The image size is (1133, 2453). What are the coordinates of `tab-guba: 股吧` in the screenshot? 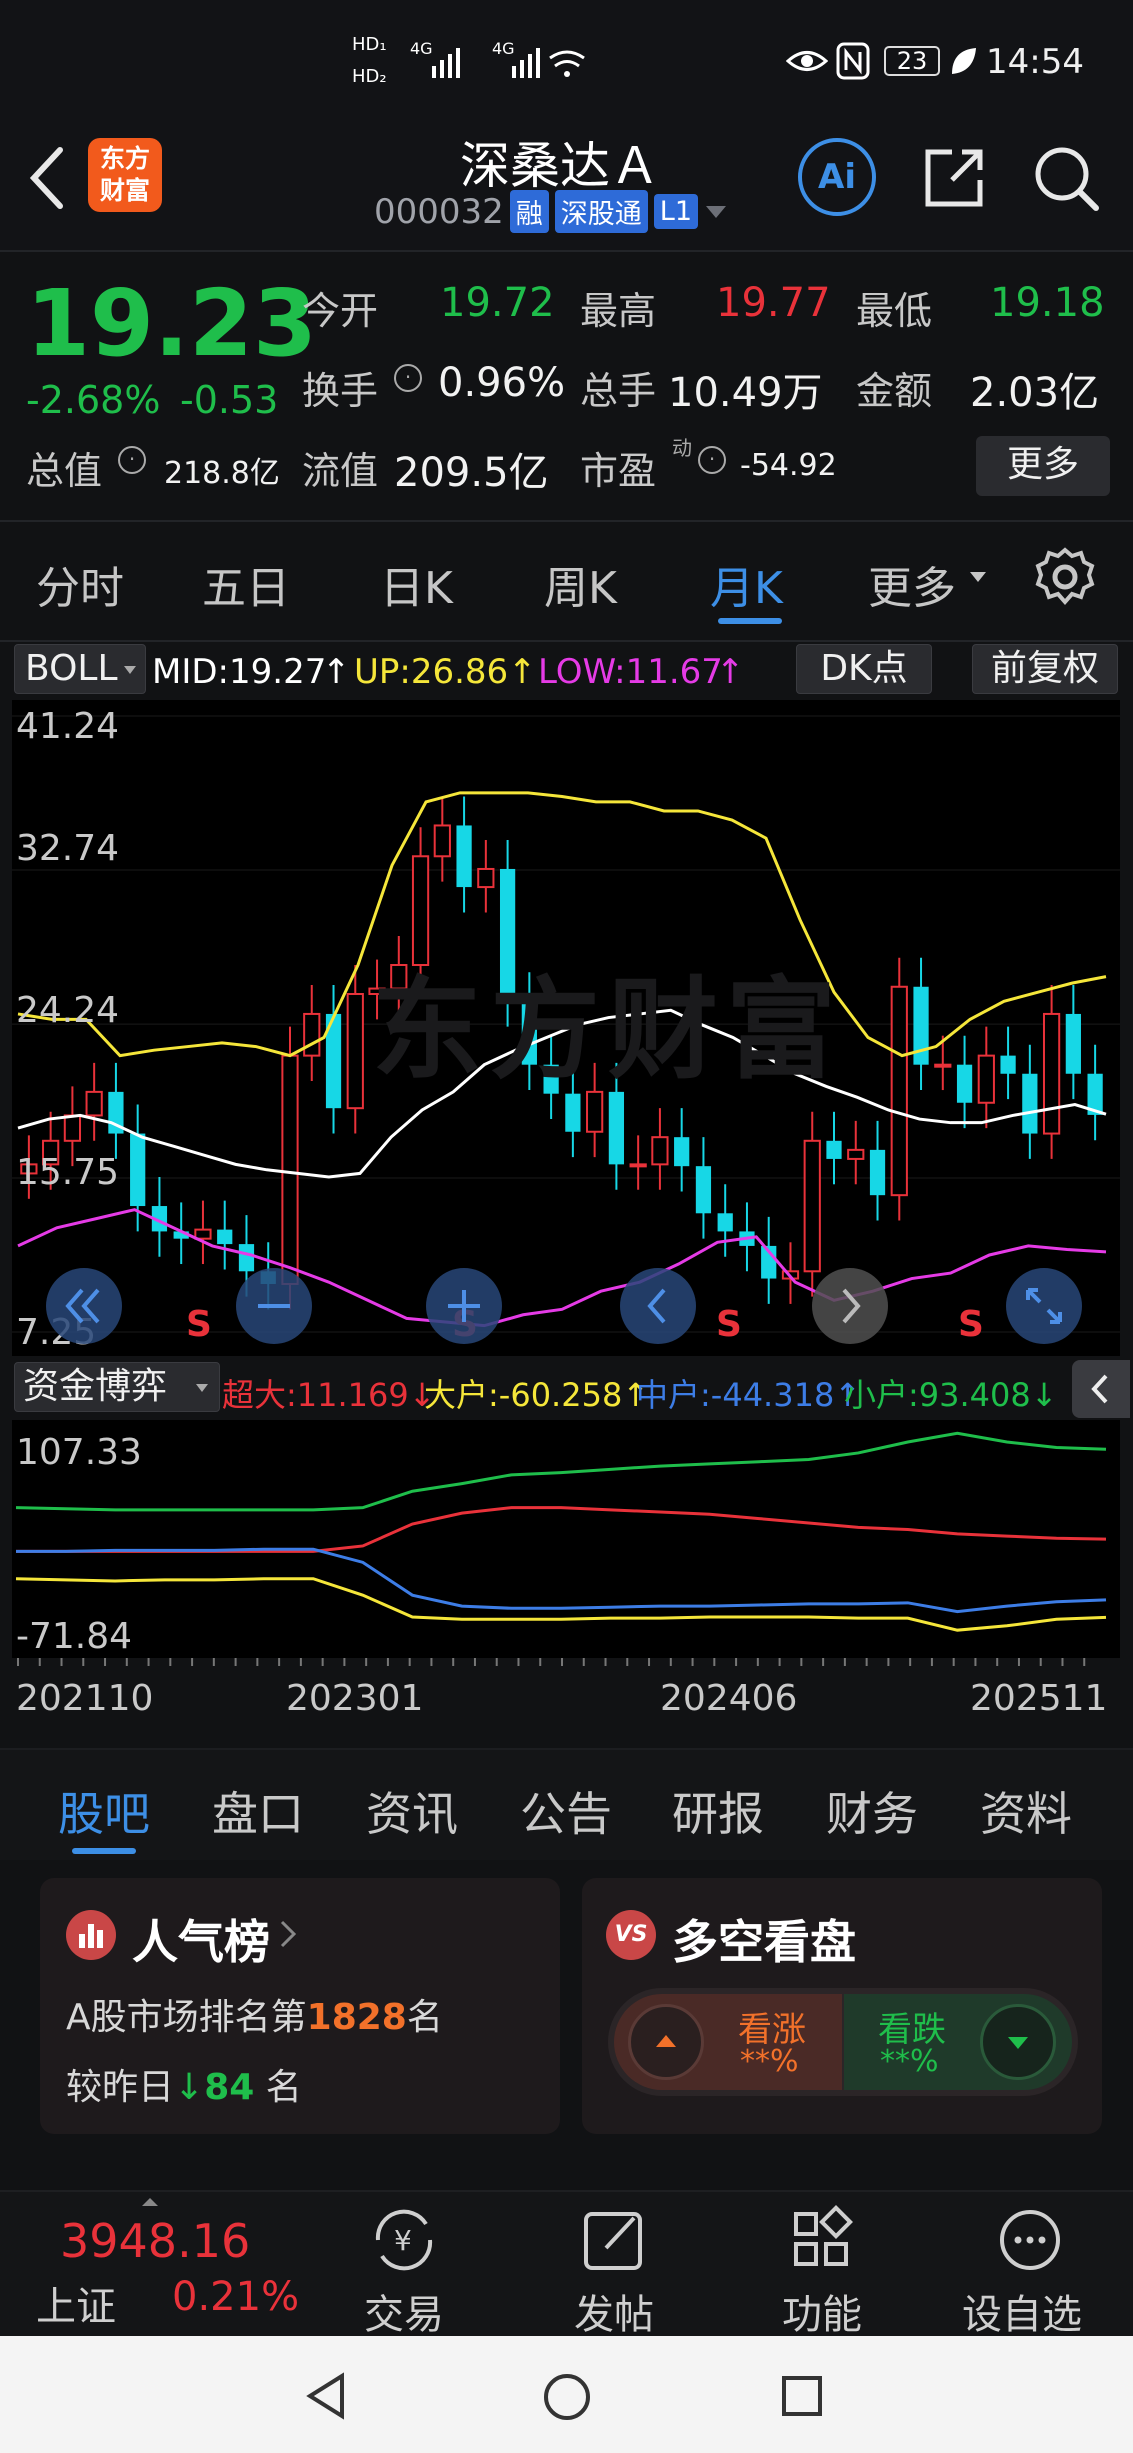 It's located at (104, 1811).